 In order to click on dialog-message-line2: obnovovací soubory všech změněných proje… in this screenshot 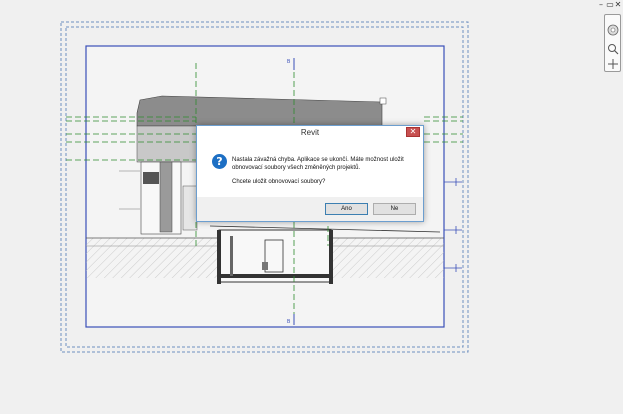, I will do `click(296, 168)`.